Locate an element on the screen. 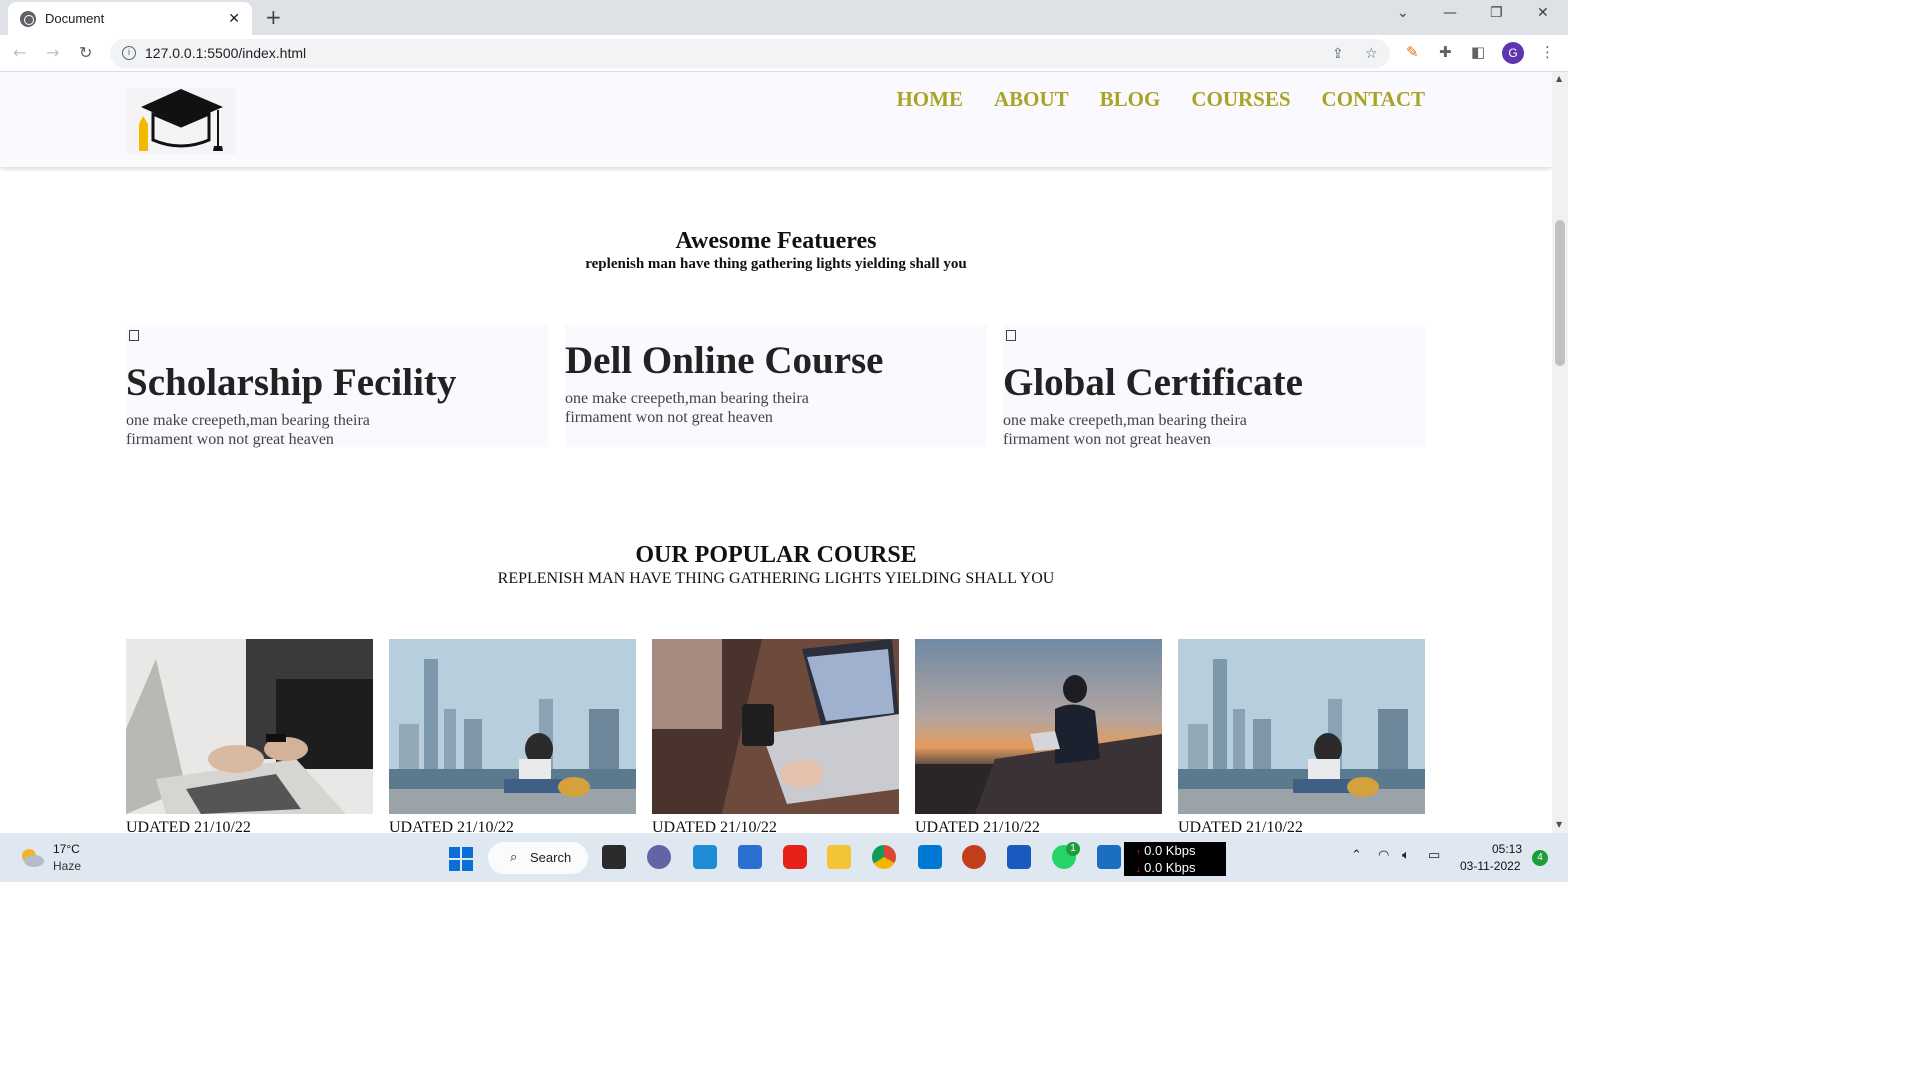 This screenshot has width=1920, height=1080. minimize-button: — is located at coordinates (1450, 13).